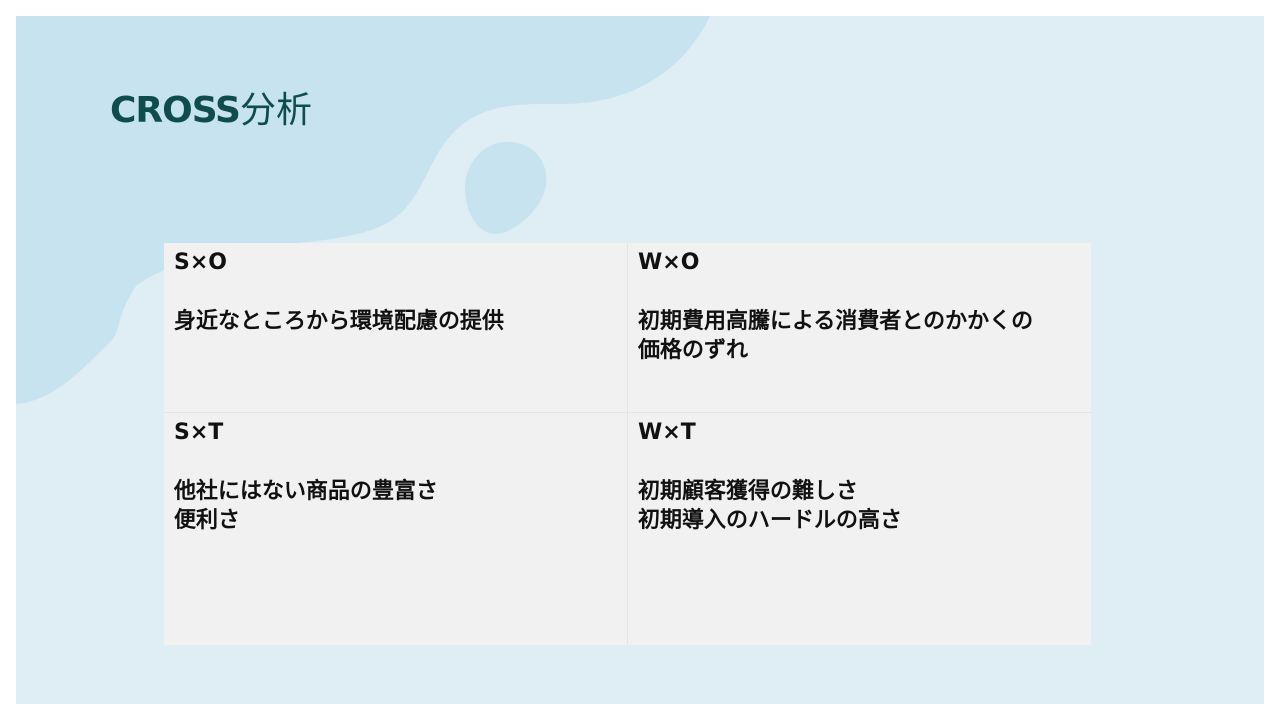 This screenshot has width=1280, height=720. Describe the element at coordinates (506, 187) in the screenshot. I see `background-drop-shape` at that location.